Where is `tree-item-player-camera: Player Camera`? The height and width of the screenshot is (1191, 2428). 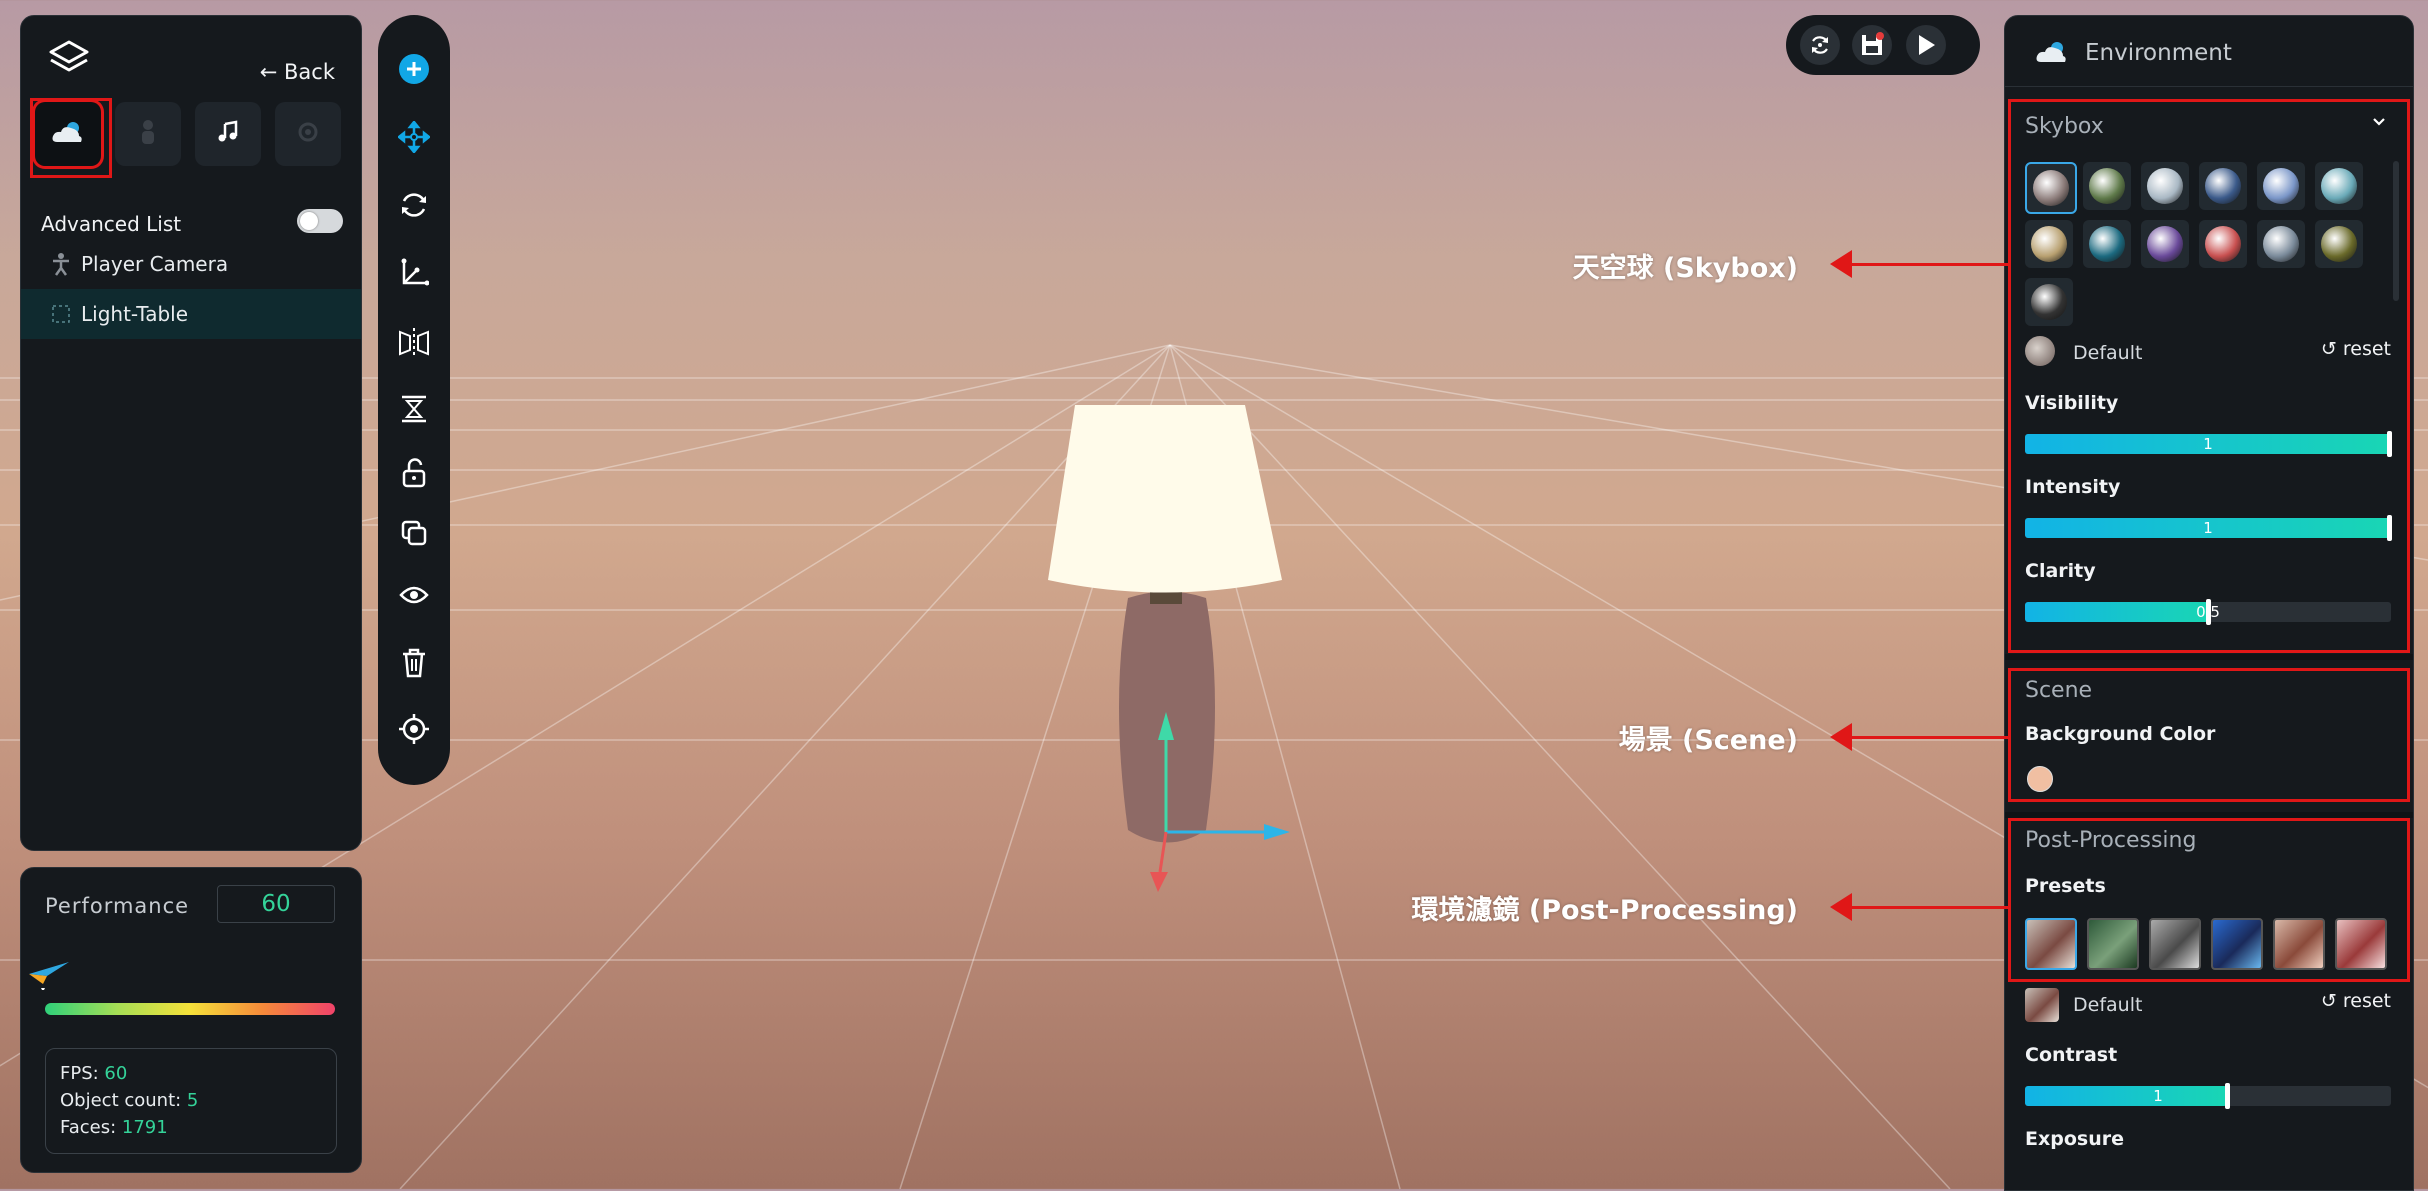
tree-item-player-camera: Player Camera is located at coordinates (191, 264).